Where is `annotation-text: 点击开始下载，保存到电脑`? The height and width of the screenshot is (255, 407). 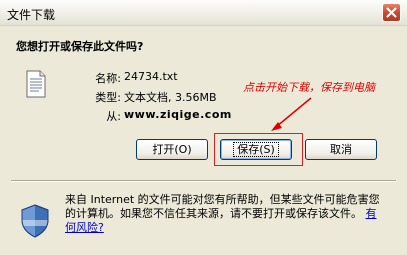
annotation-text: 点击开始下载，保存到电脑 is located at coordinates (309, 87).